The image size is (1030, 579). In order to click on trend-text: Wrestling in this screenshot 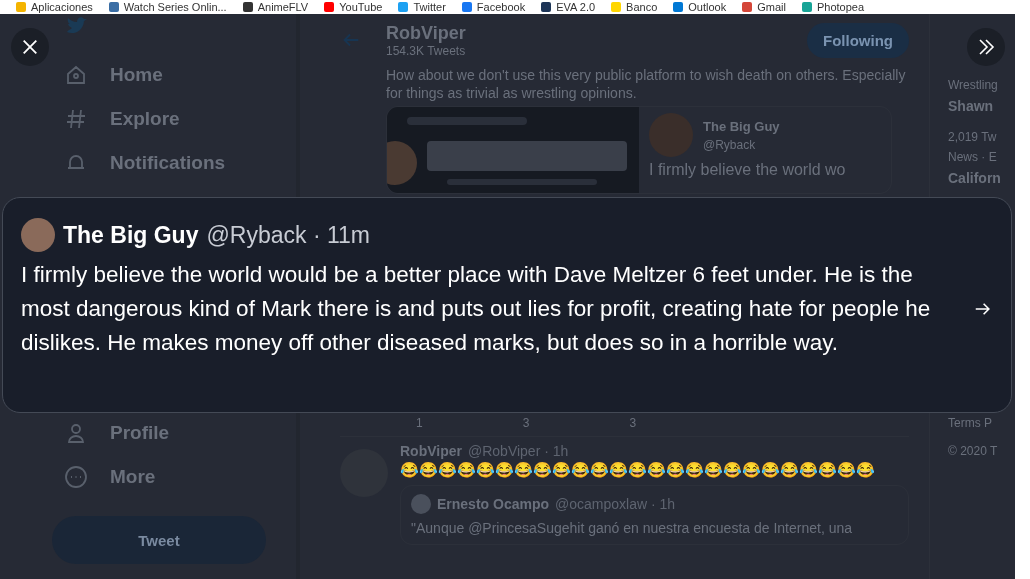, I will do `click(973, 85)`.